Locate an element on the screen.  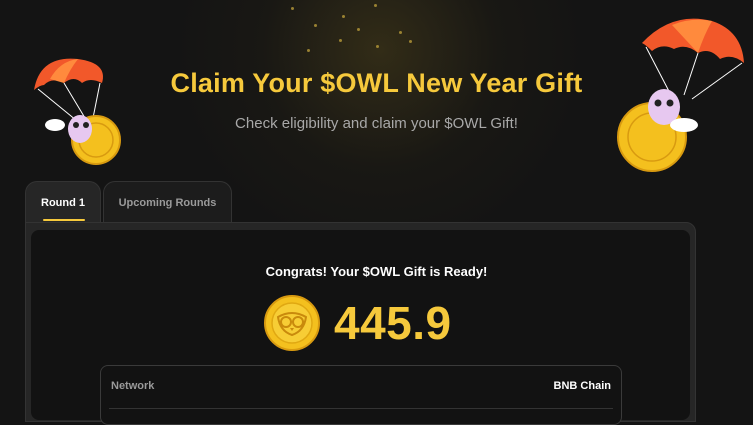
tab-label: Round 1 is located at coordinates (63, 202).